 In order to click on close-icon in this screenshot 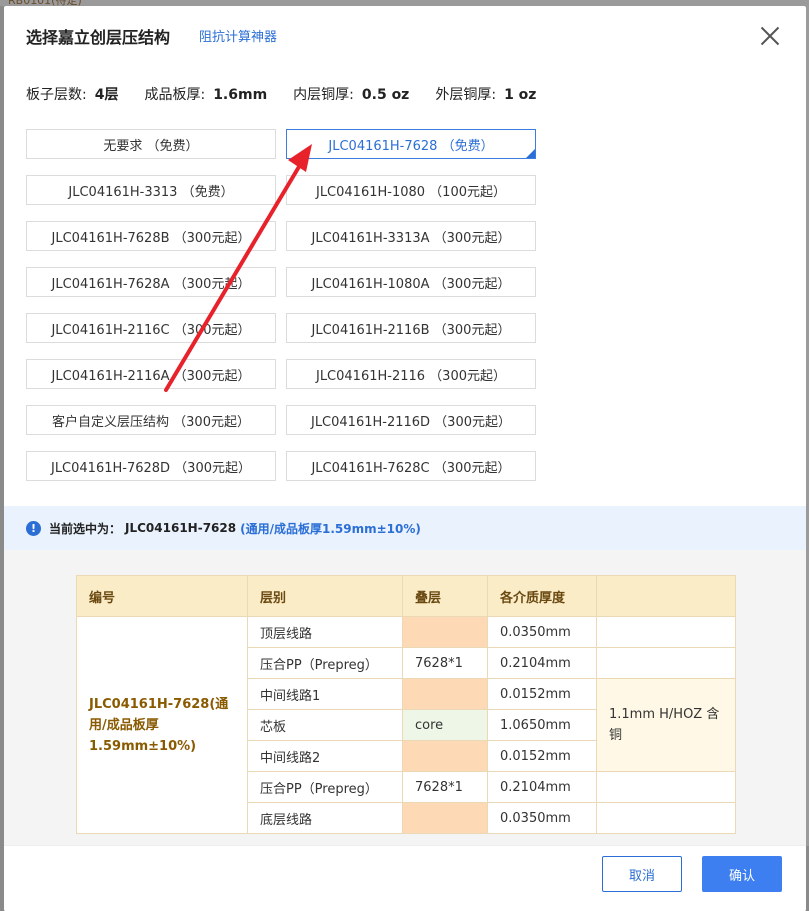, I will do `click(770, 36)`.